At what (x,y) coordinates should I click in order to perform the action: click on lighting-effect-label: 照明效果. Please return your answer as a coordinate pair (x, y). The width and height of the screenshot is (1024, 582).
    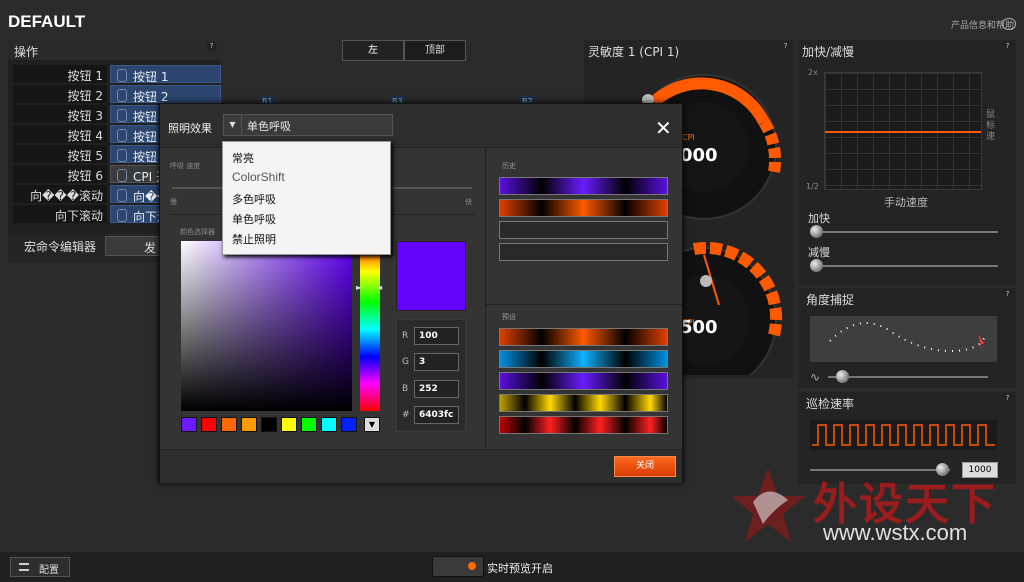
    Looking at the image, I should click on (190, 128).